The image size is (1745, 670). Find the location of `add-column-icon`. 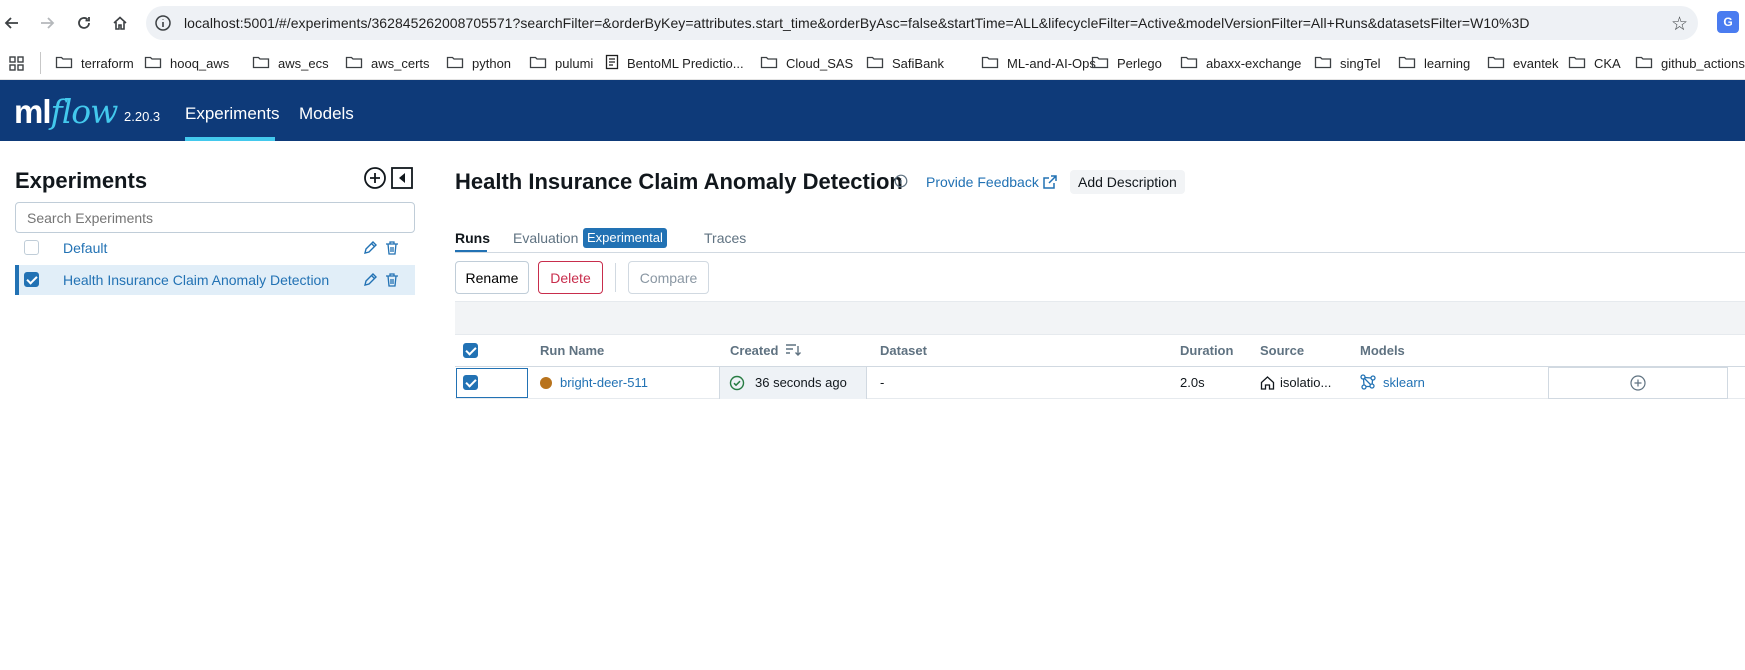

add-column-icon is located at coordinates (1638, 385).